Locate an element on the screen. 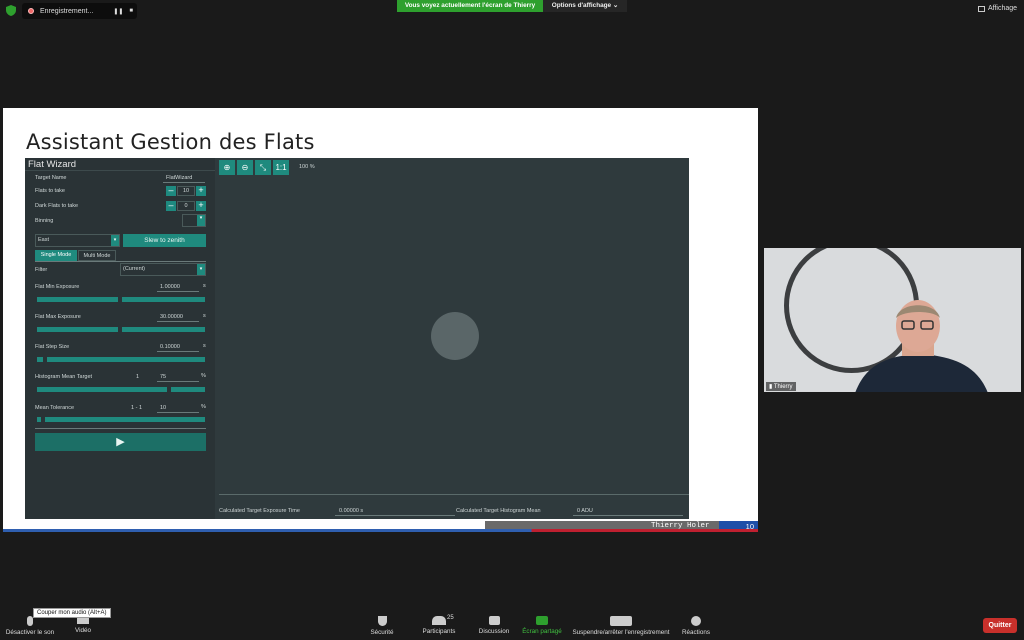 This screenshot has width=1024, height=640. histogram-target-input: 75 is located at coordinates (163, 377).